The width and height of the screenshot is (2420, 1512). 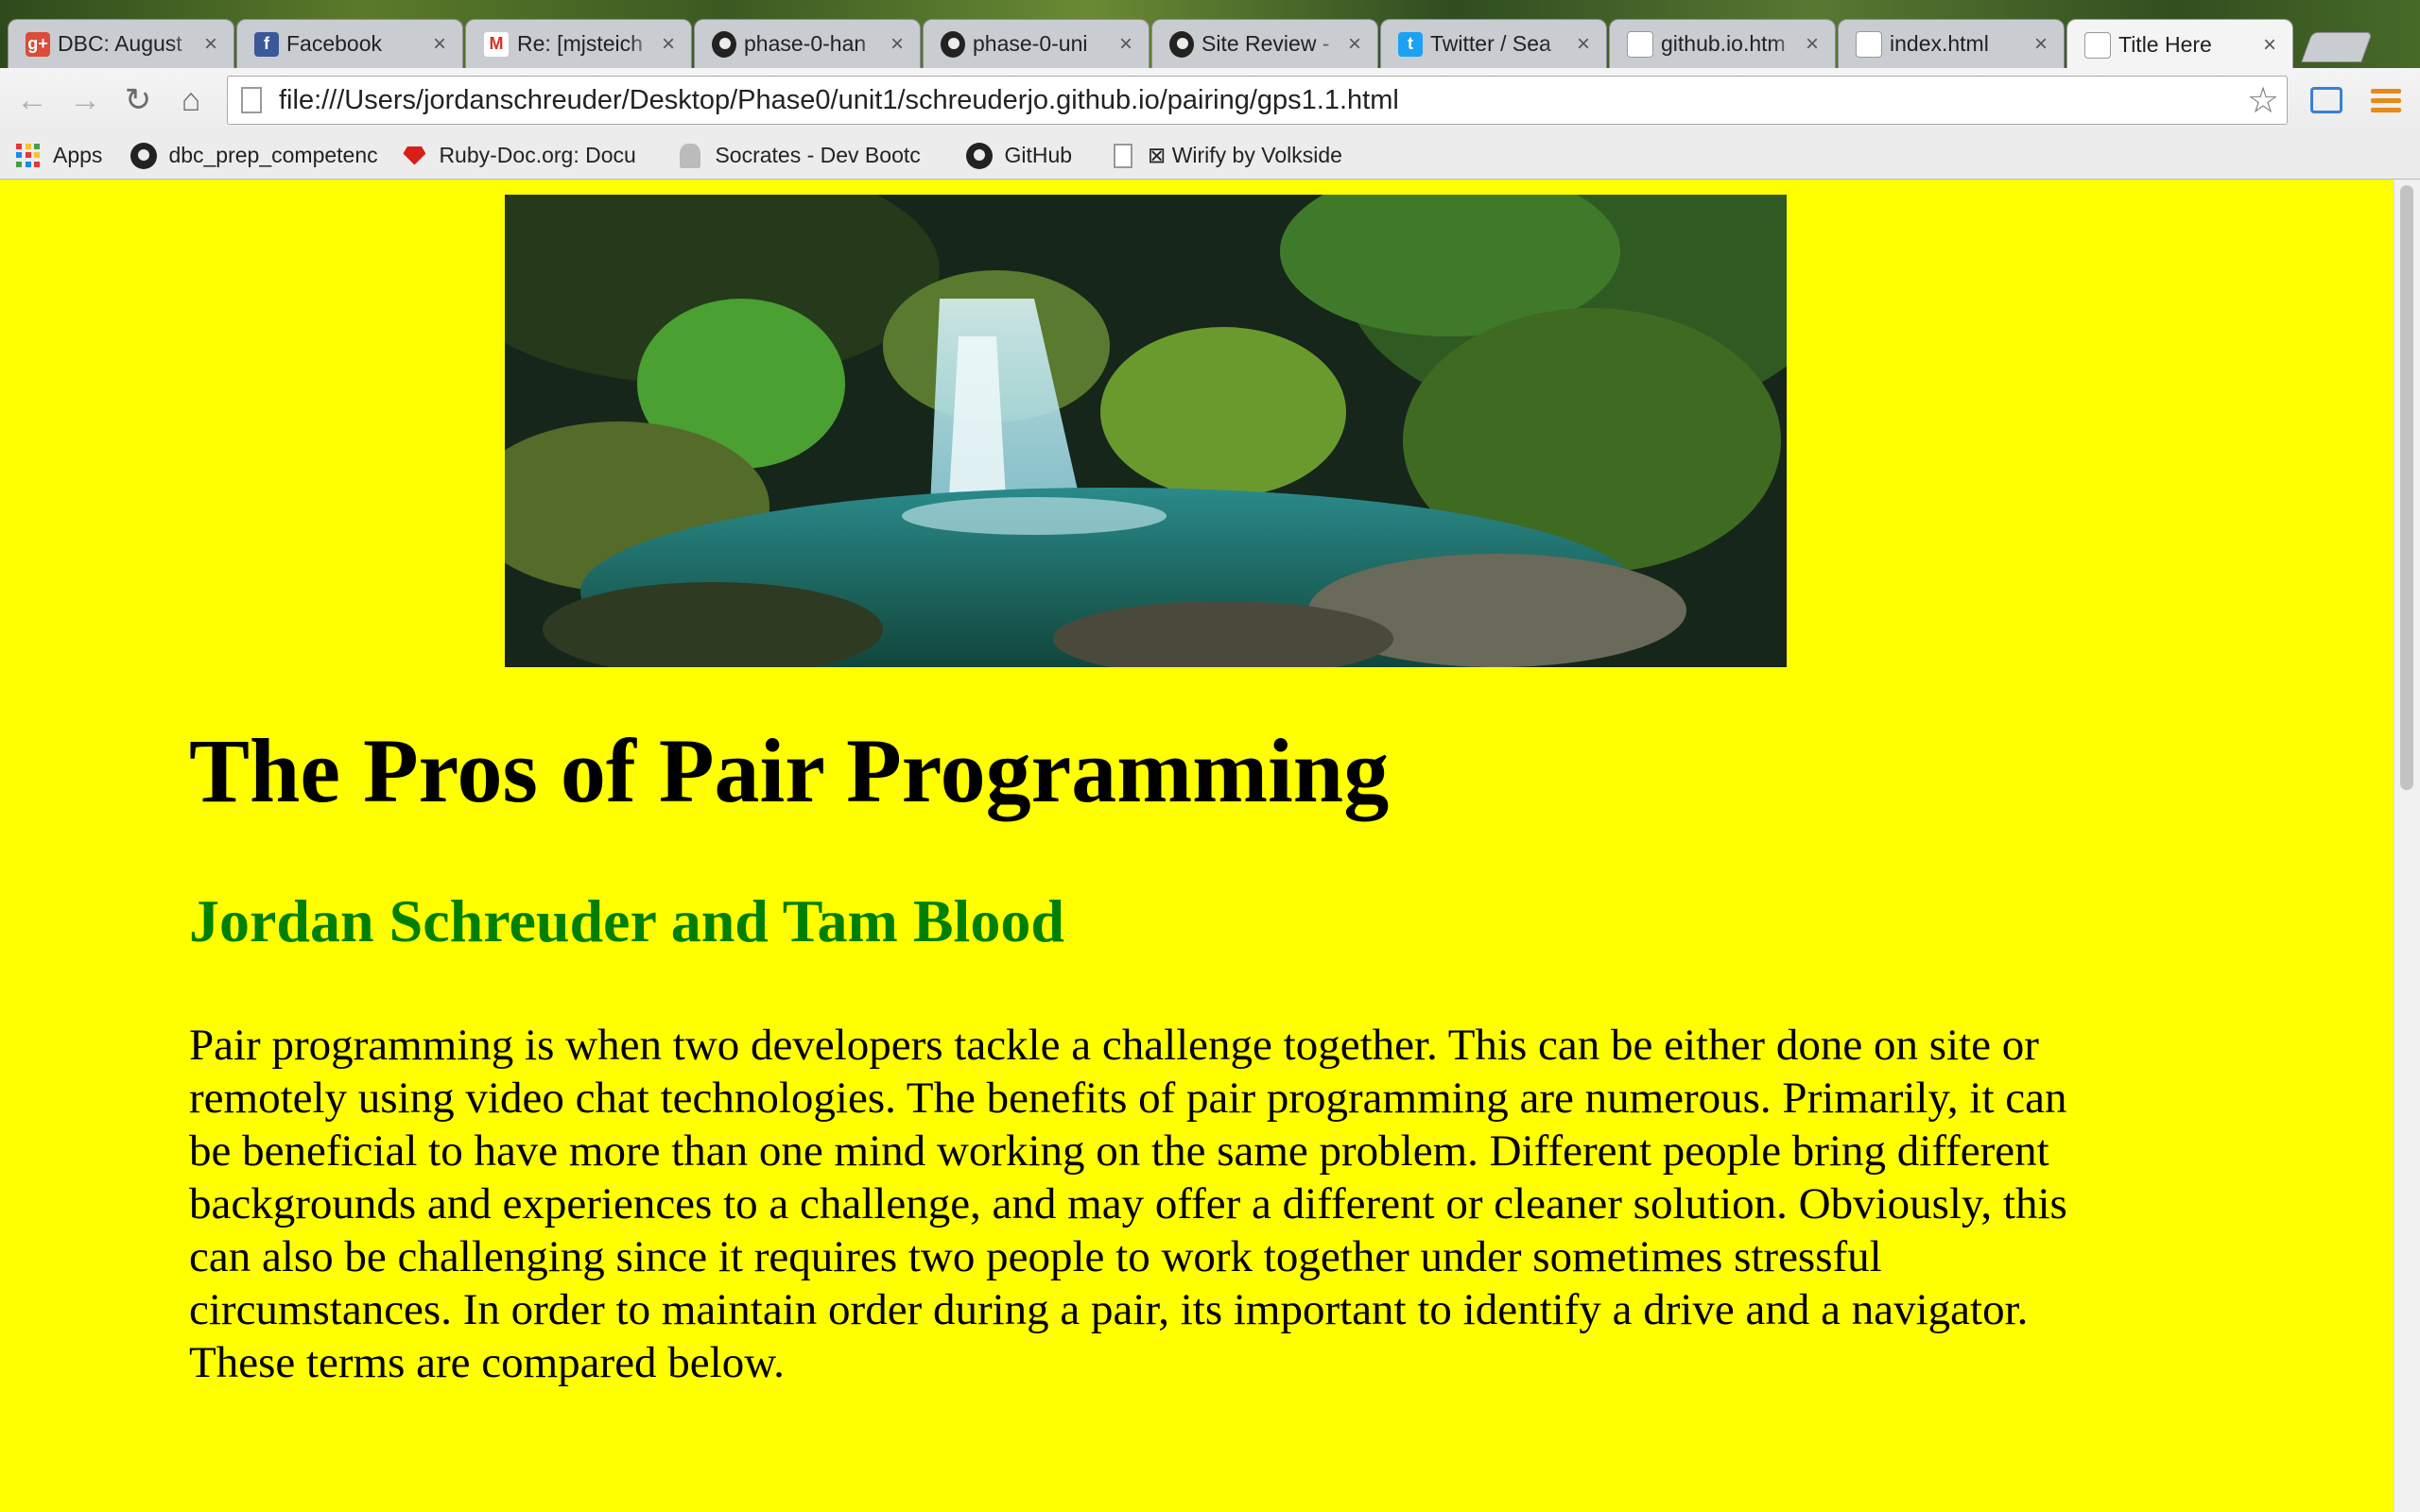 I want to click on bookmark-wirify: ⊠ Wirify by Volkside, so click(x=1226, y=156).